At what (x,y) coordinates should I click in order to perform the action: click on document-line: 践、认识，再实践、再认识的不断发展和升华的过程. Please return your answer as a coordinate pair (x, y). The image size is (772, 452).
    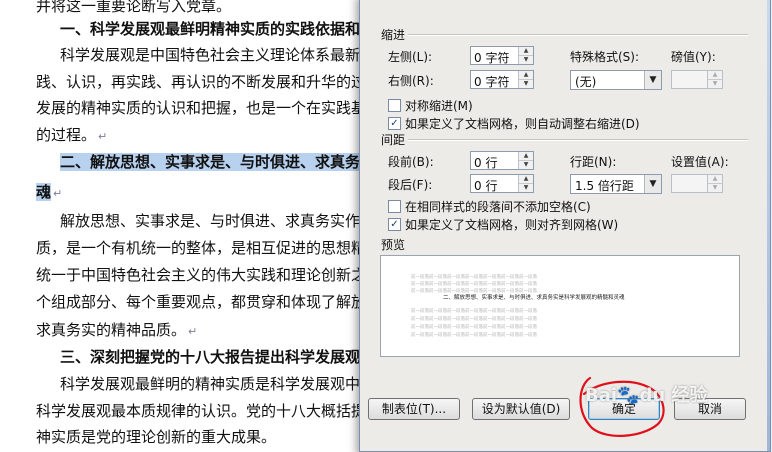
    Looking at the image, I should click on (208, 81).